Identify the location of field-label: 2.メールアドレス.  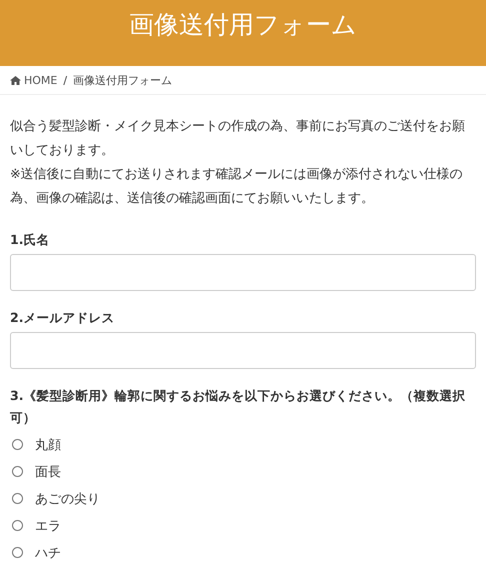
(63, 318).